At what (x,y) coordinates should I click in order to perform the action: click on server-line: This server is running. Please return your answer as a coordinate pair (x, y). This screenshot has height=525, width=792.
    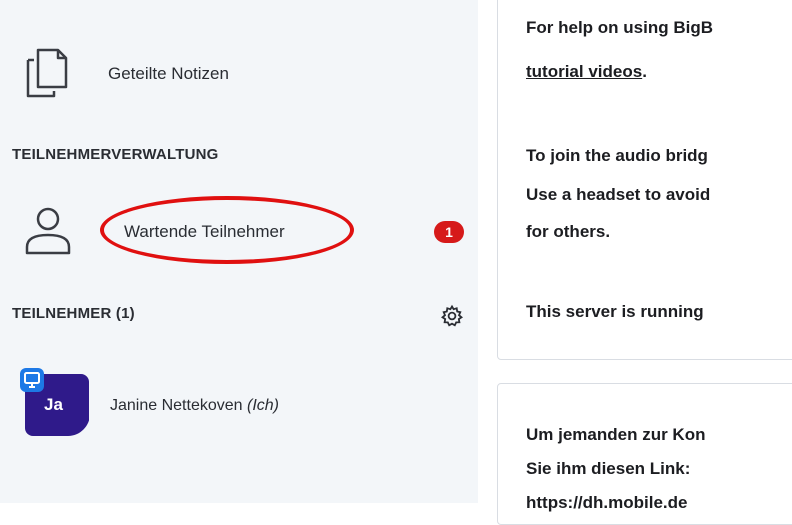
    Looking at the image, I should click on (615, 311).